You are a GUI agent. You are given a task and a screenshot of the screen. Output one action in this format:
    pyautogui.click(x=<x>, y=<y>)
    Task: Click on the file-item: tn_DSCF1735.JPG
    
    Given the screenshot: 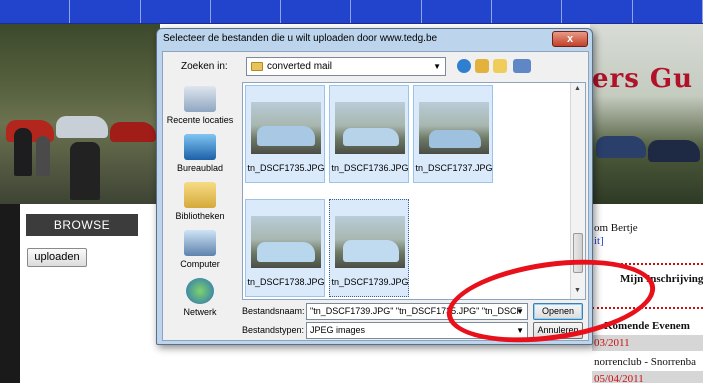 What is the action you would take?
    pyautogui.click(x=285, y=134)
    